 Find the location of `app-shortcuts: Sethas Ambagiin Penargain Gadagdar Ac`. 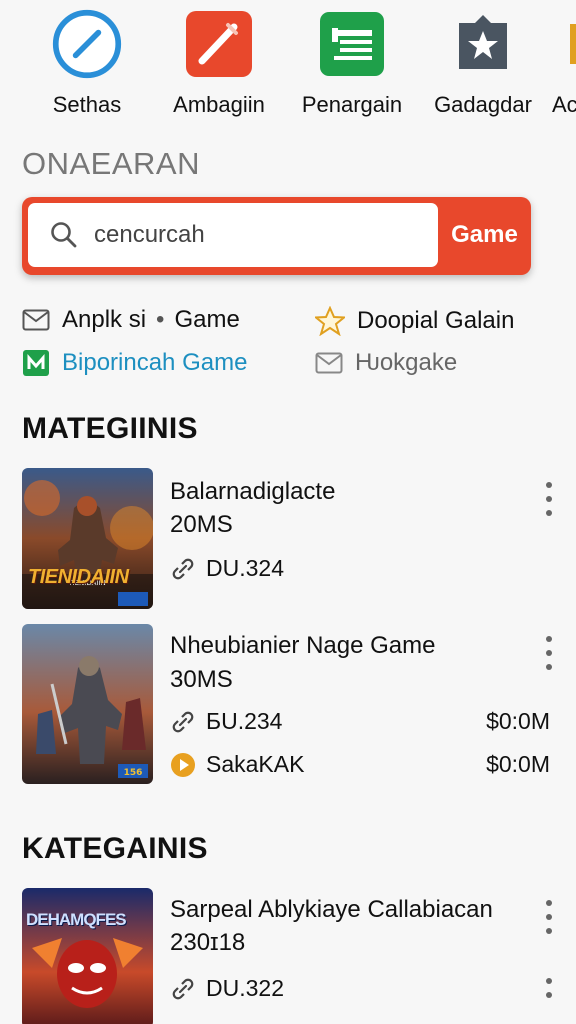

app-shortcuts: Sethas Ambagiin Penargain Gadagdar Ac is located at coordinates (288, 67).